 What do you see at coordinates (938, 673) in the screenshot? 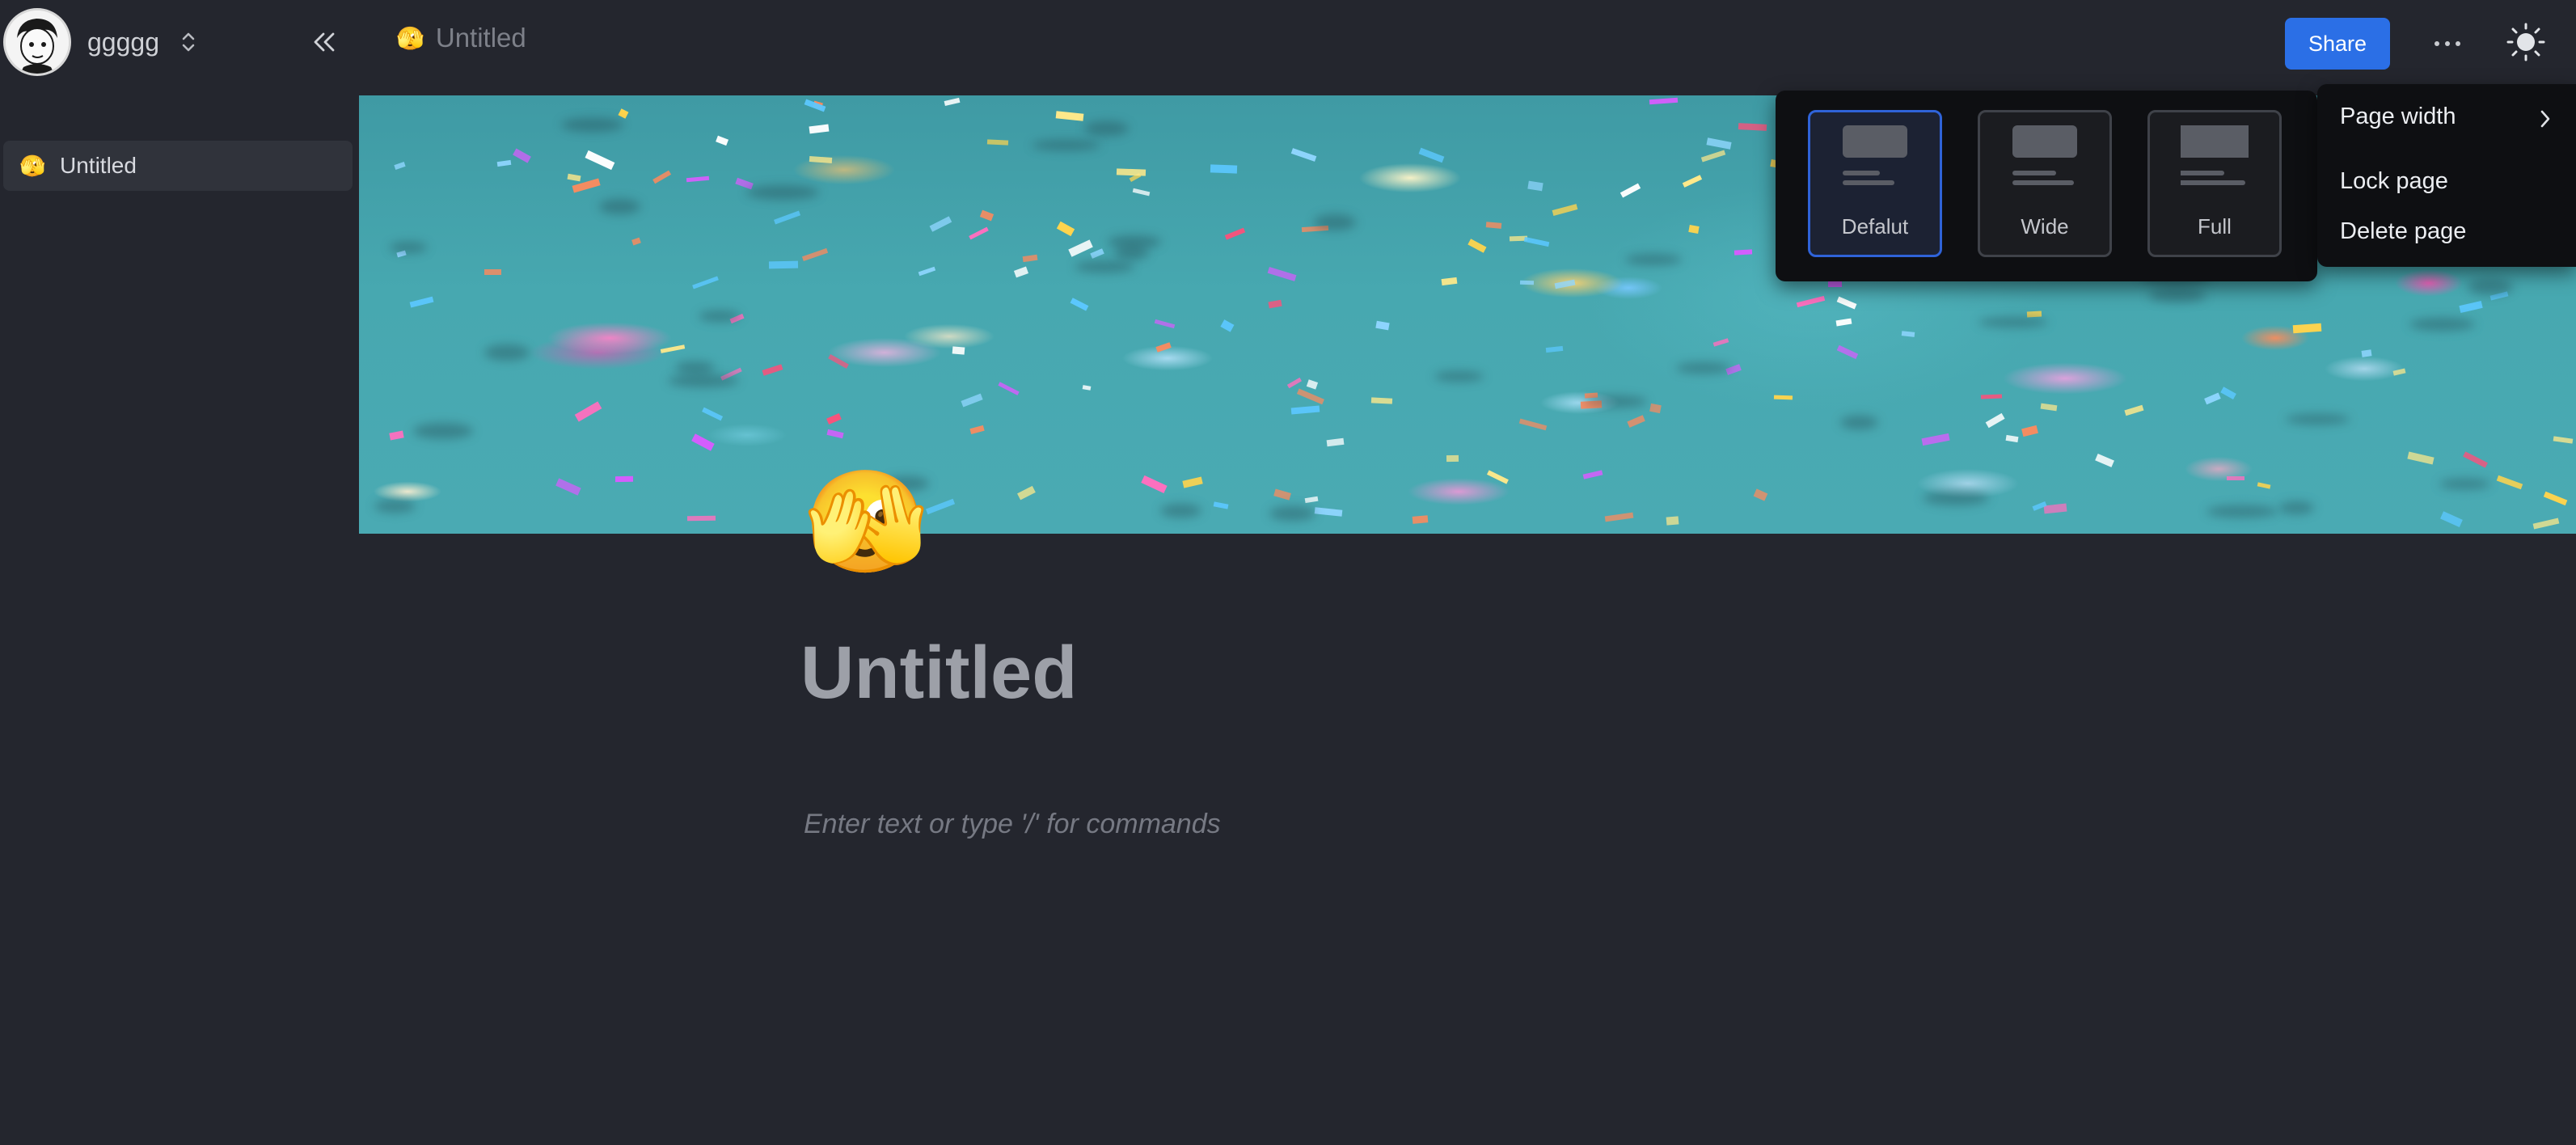
I see `page-title: Untitled` at bounding box center [938, 673].